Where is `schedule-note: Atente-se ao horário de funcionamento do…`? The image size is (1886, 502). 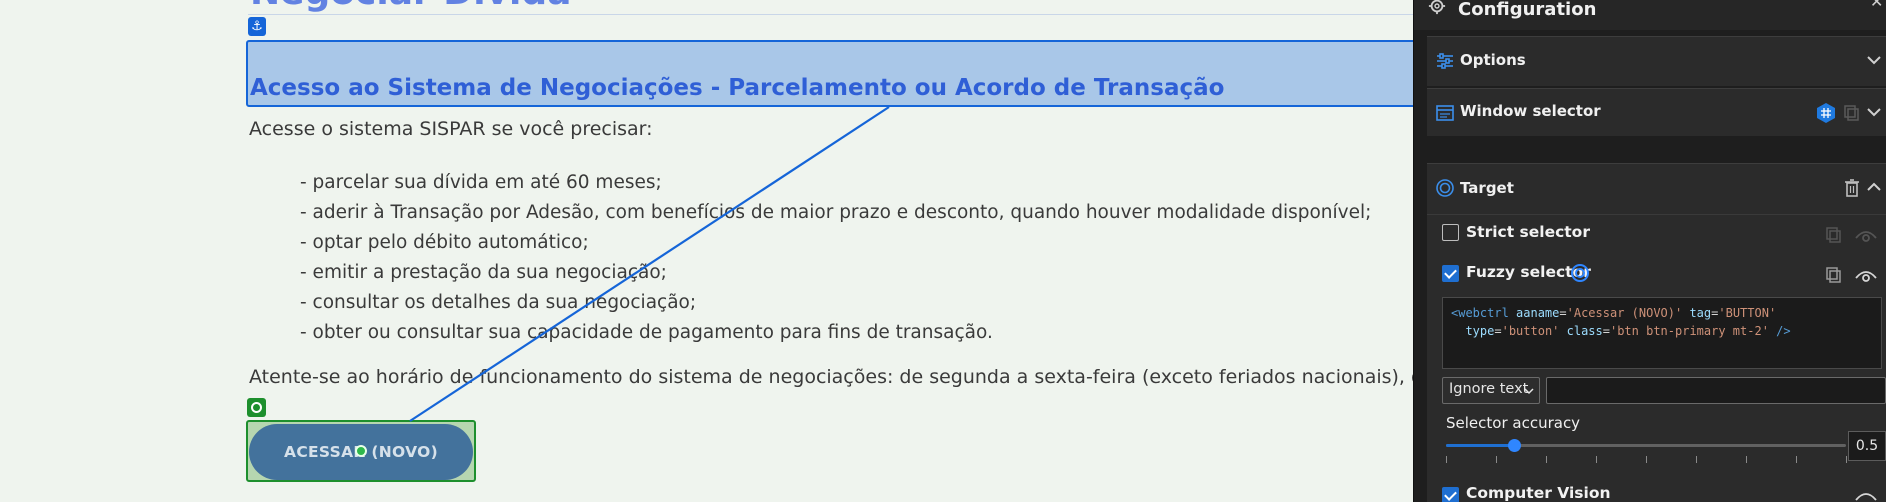
schedule-note: Atente-se ao horário de funcionamento do… is located at coordinates (831, 377).